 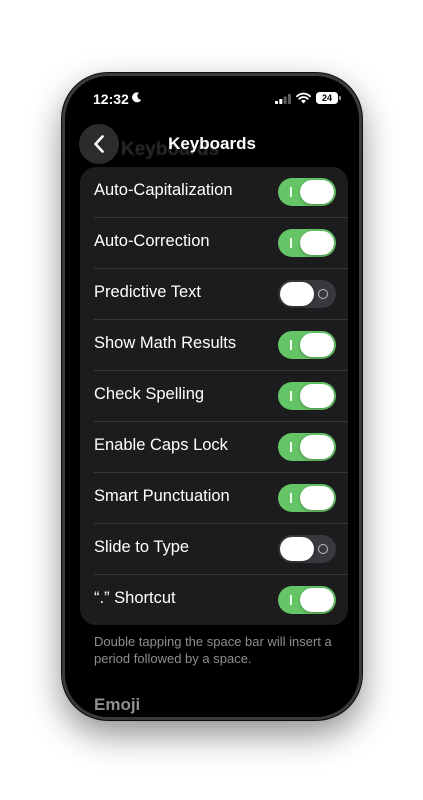 I want to click on setting-label: Predictive Text, so click(x=147, y=292).